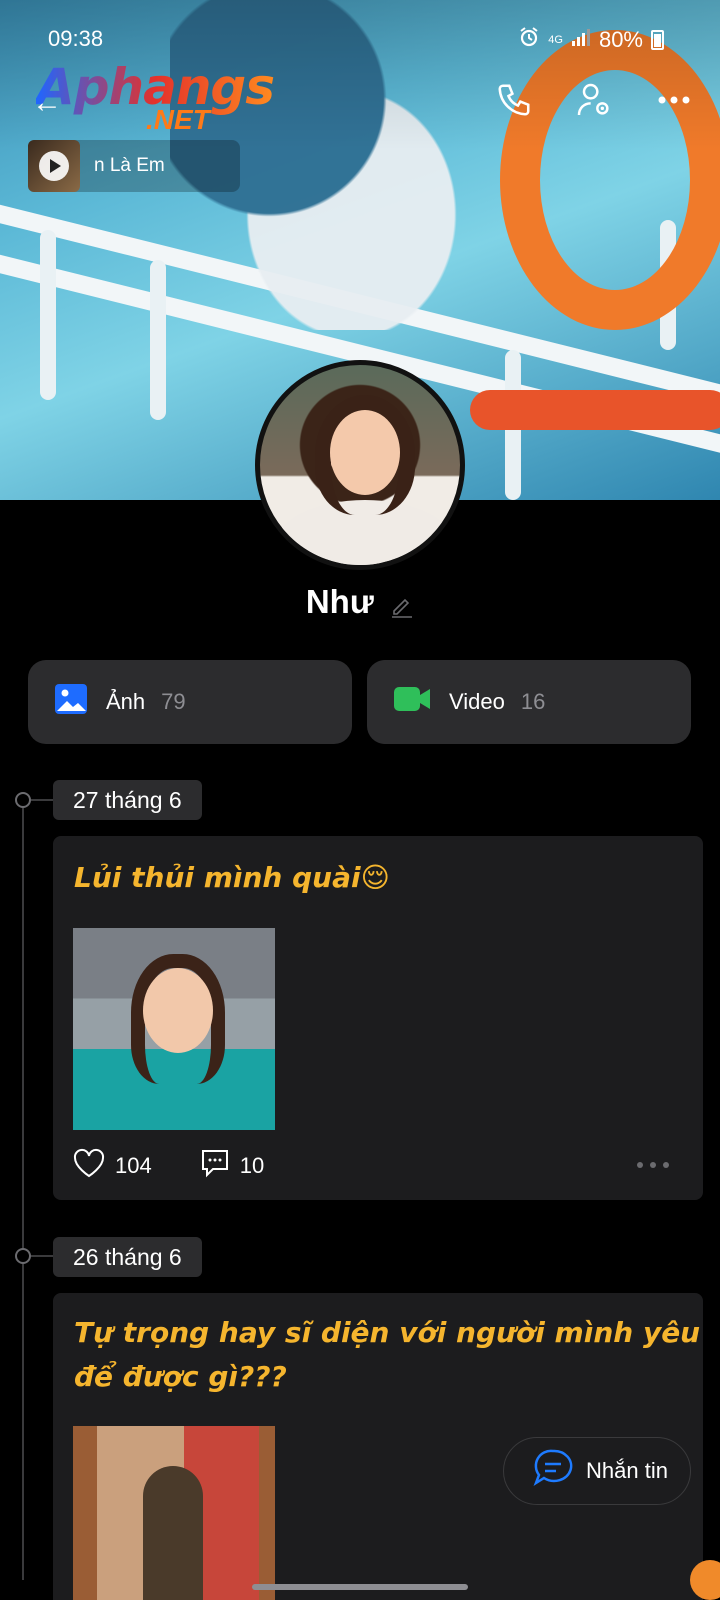 This screenshot has width=720, height=1600. I want to click on videos-card: Video 16, so click(529, 702).